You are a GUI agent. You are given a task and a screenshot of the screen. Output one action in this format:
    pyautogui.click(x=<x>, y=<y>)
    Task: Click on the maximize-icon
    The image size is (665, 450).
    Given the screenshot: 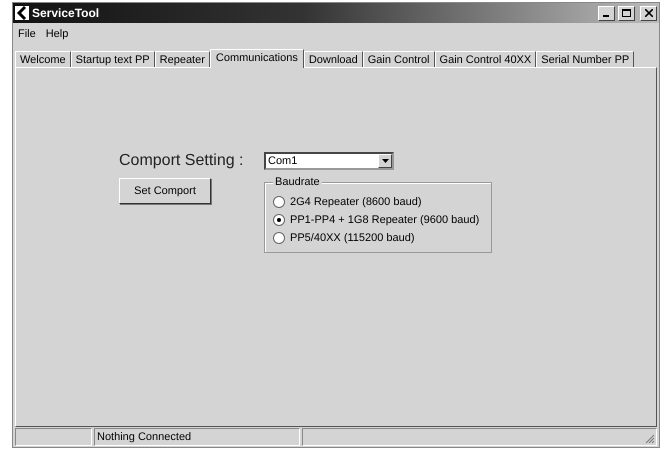 What is the action you would take?
    pyautogui.click(x=626, y=13)
    